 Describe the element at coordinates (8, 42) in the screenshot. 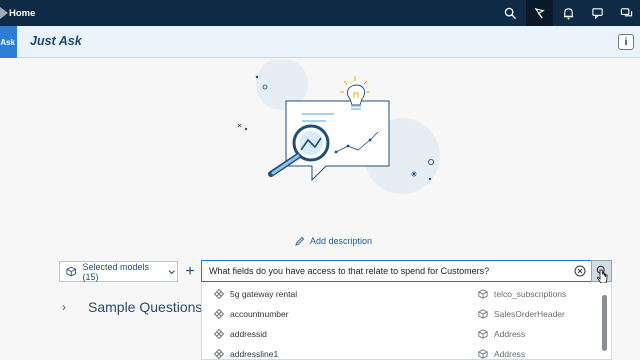

I see `ask-badge: Ask` at that location.